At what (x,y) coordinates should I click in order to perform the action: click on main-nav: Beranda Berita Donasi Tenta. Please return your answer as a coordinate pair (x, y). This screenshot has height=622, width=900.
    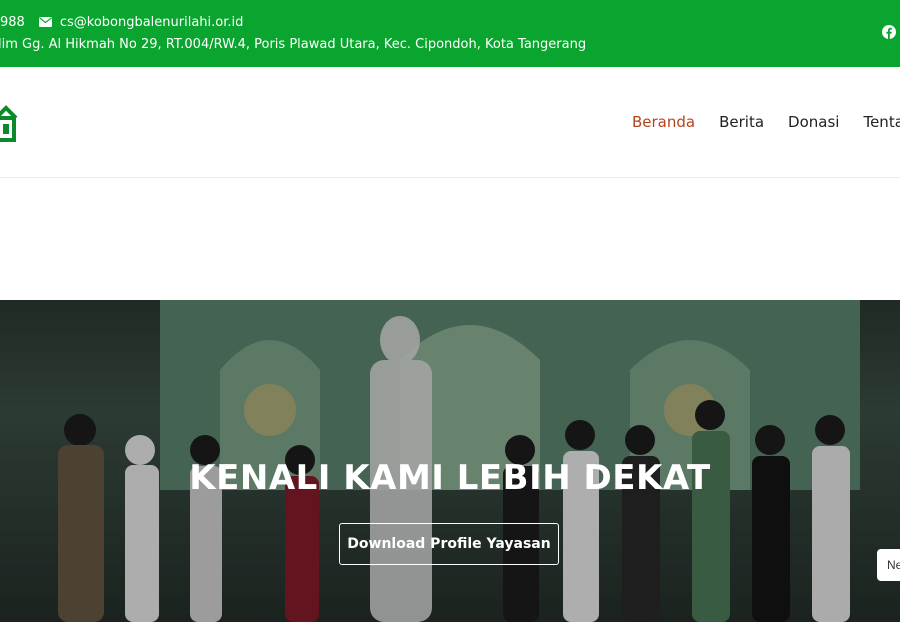
    Looking at the image, I should click on (766, 122).